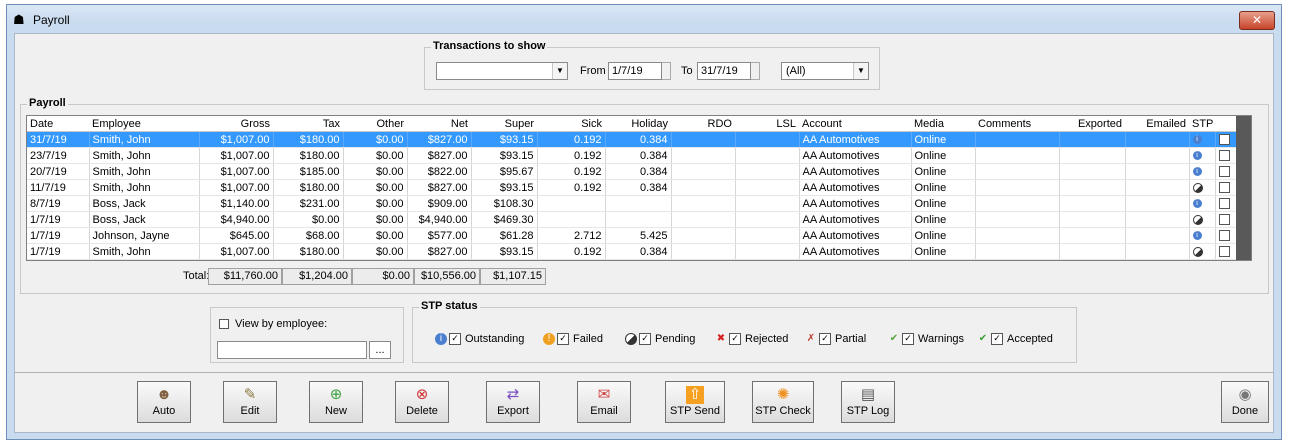 The width and height of the screenshot is (1291, 444). I want to click on stp-rejected-checkbox: ✓, so click(735, 339).